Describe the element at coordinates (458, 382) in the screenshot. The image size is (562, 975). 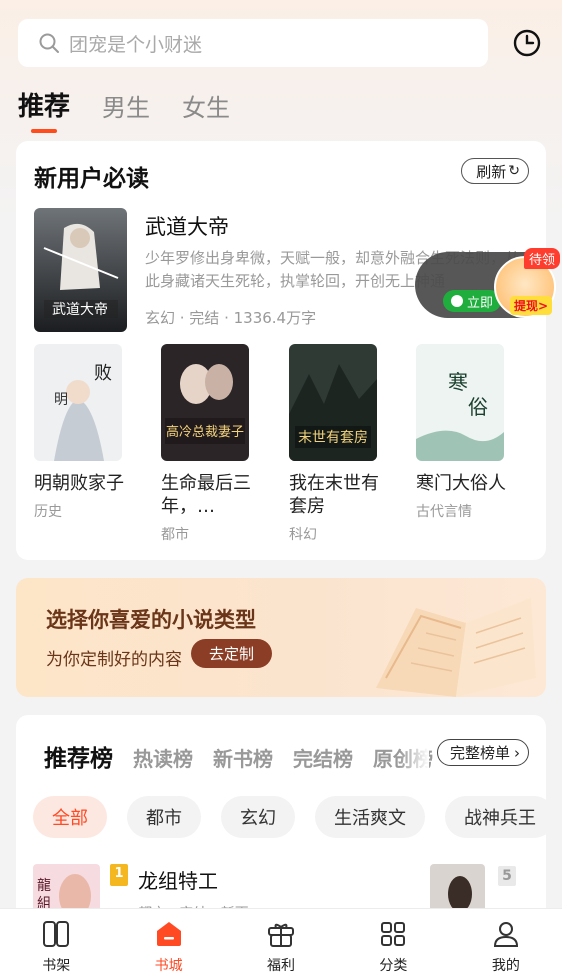
I see `svg-text: 寒` at that location.